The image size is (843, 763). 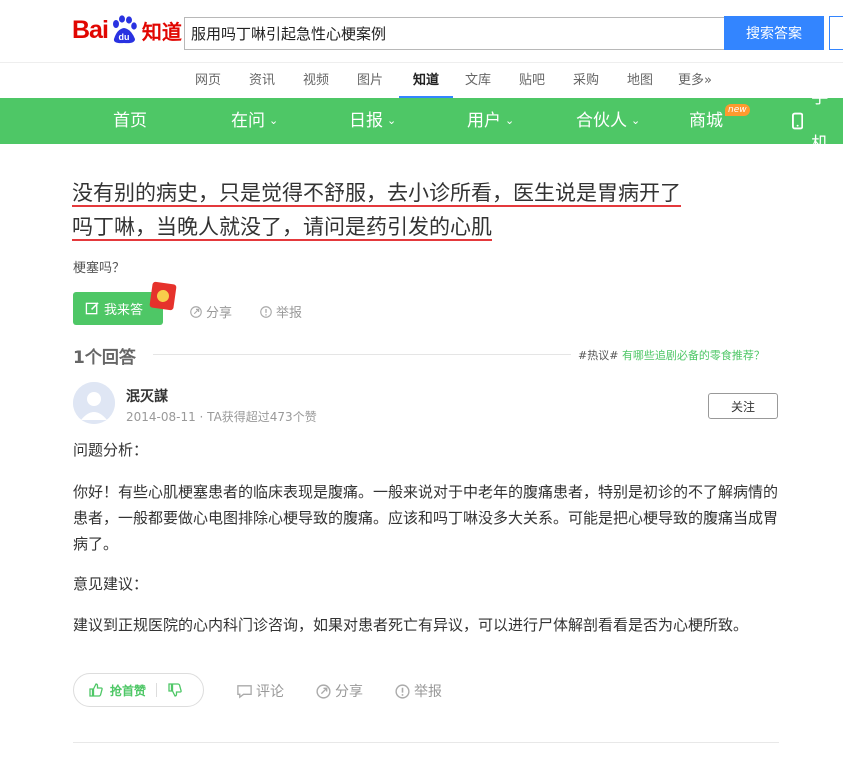 I want to click on hot-topic: #热议# 有哪些追剧必备的零食推荐？, so click(x=671, y=355).